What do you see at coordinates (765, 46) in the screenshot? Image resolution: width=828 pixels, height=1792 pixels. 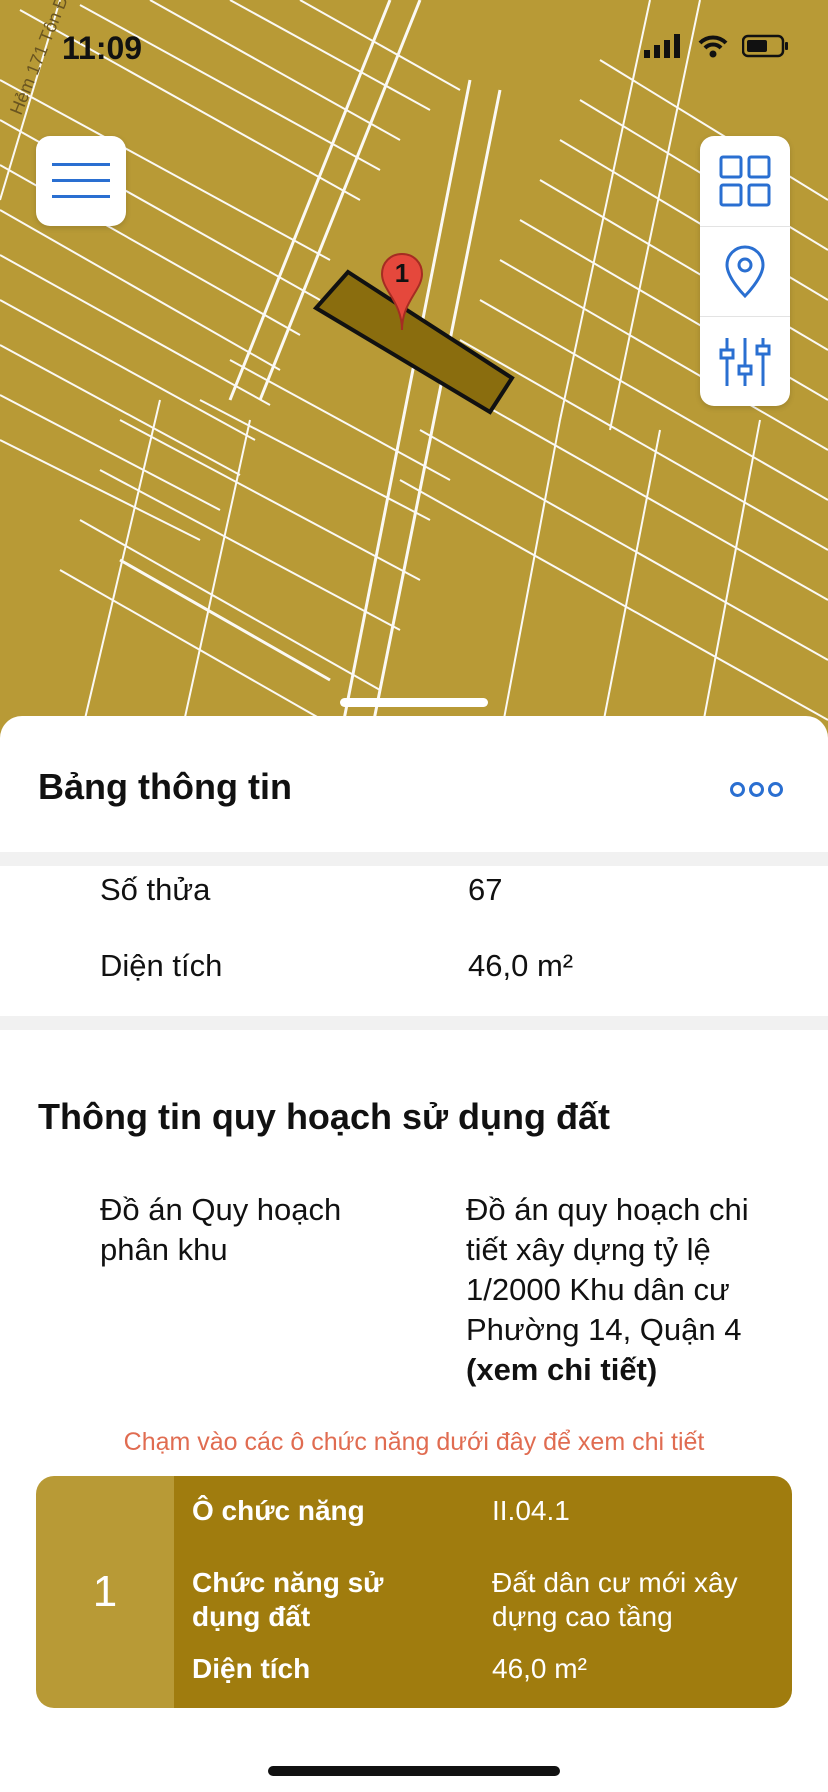 I see `battery-icon` at bounding box center [765, 46].